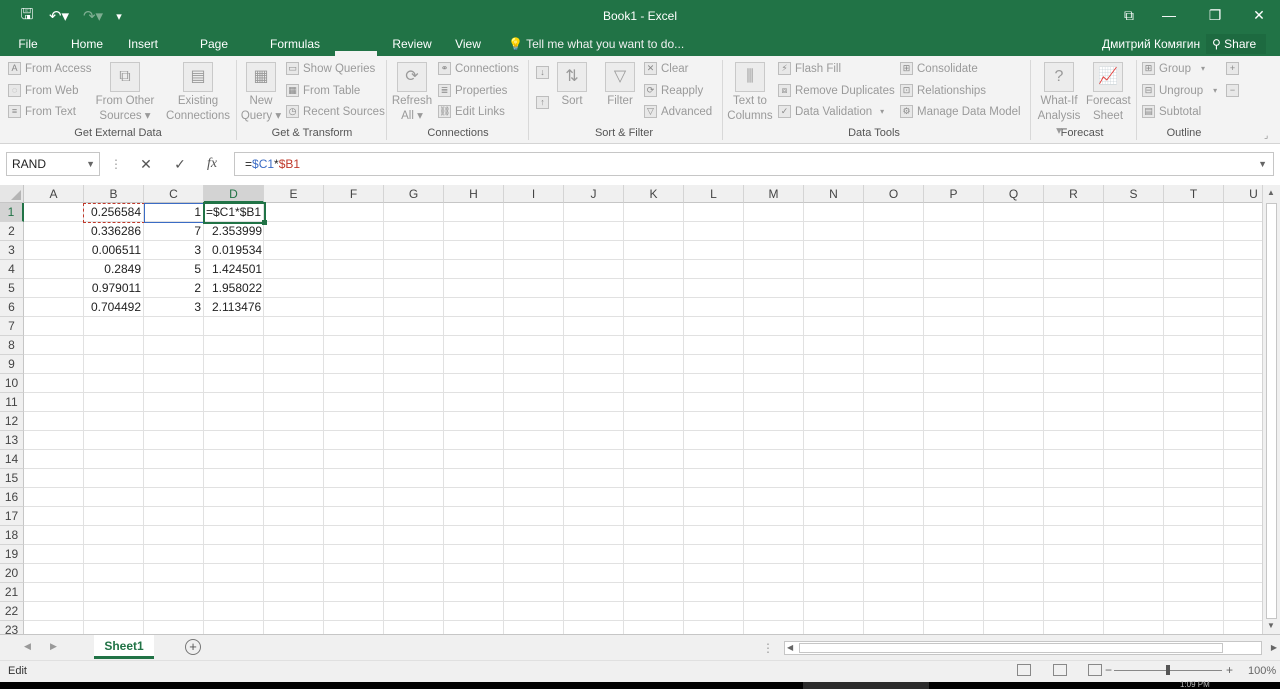 Image resolution: width=1280 pixels, height=689 pixels. Describe the element at coordinates (28, 44) in the screenshot. I see `tab-file: File` at that location.